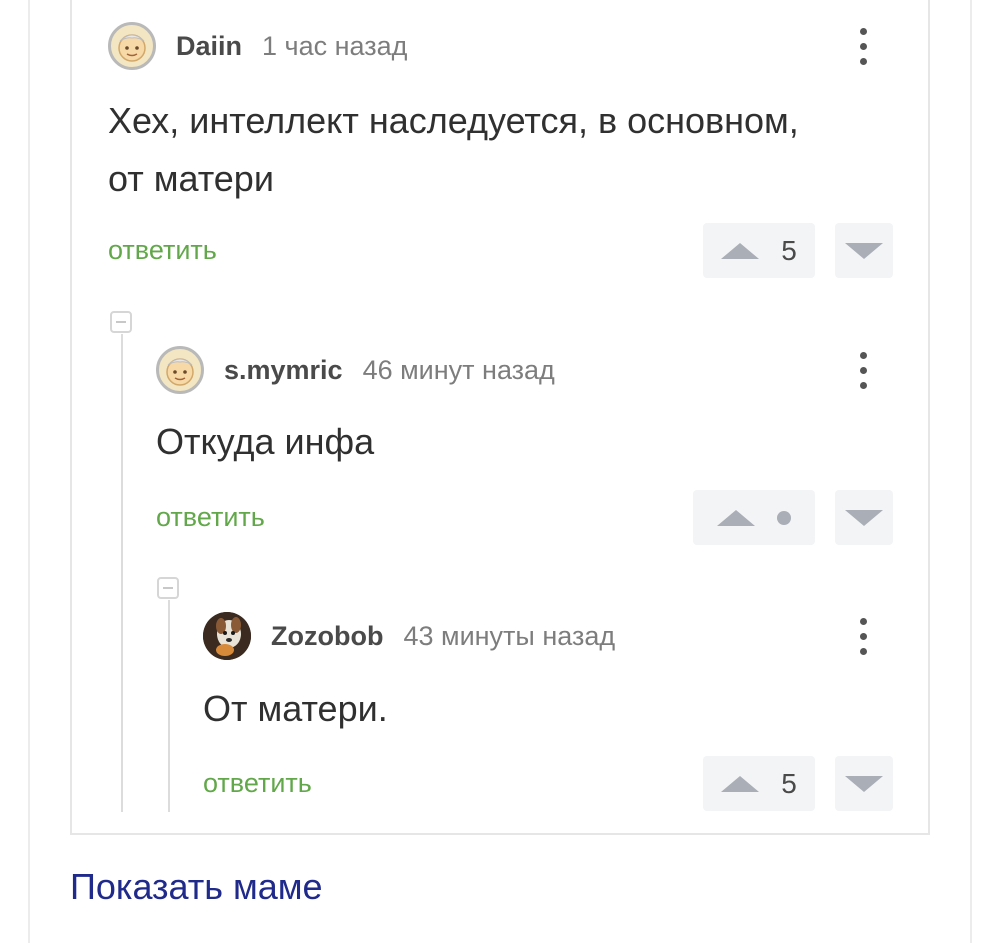 Image resolution: width=1000 pixels, height=943 pixels. Describe the element at coordinates (196, 887) in the screenshot. I see `show-to-mom-link: Показать маме` at that location.